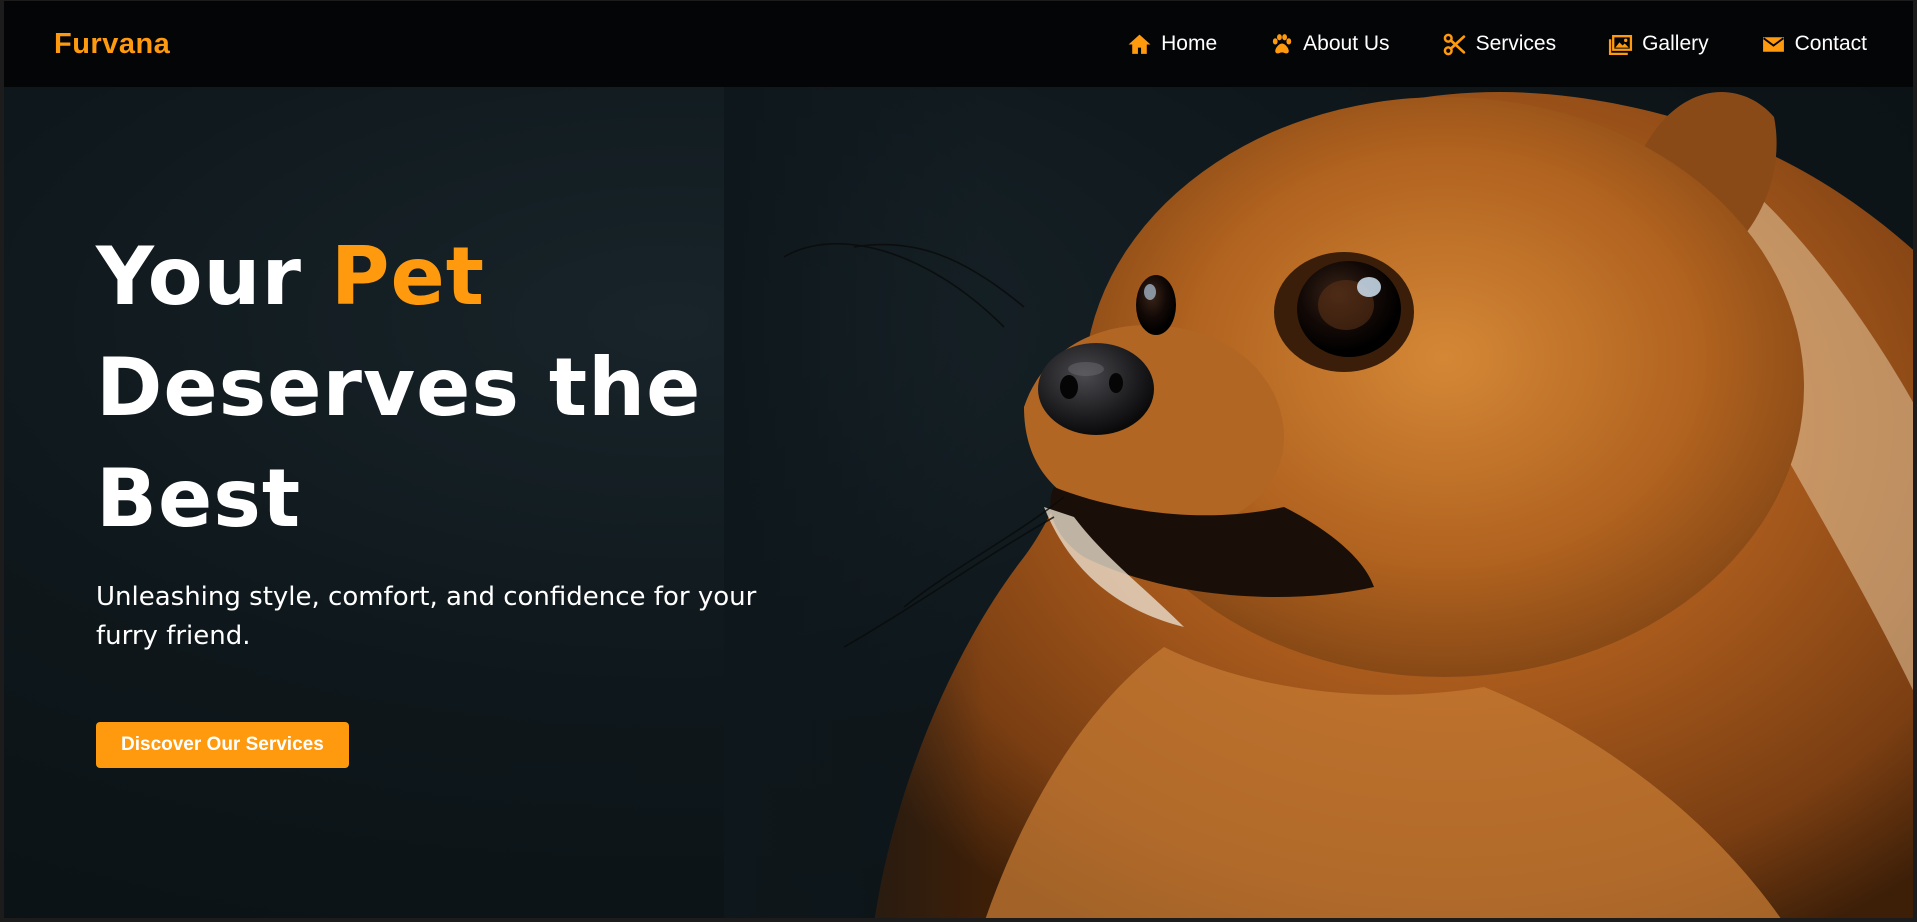 The width and height of the screenshot is (1917, 922). Describe the element at coordinates (1454, 44) in the screenshot. I see `scissors-icon` at that location.